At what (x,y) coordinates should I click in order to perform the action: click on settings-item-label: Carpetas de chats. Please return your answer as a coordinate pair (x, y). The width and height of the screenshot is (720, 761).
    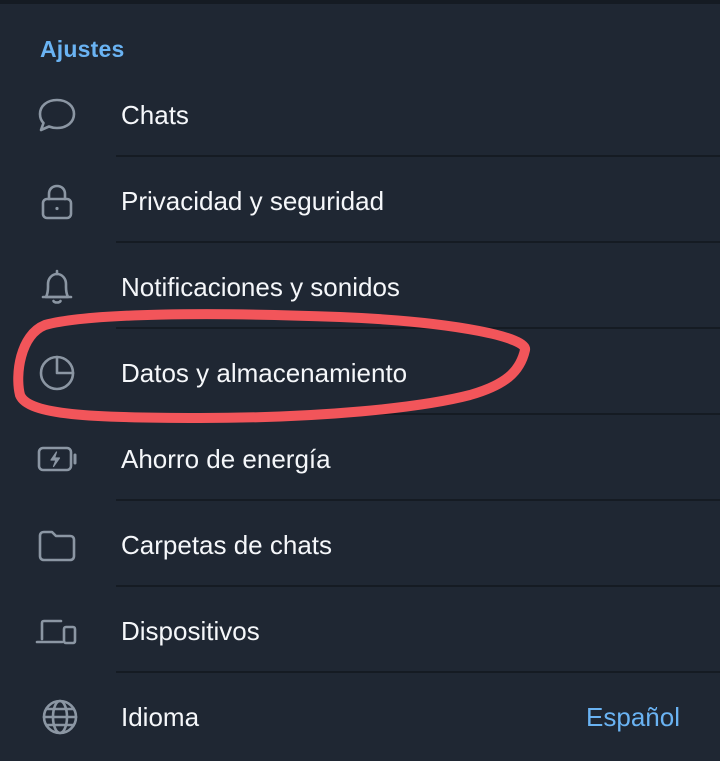
    Looking at the image, I should click on (227, 545).